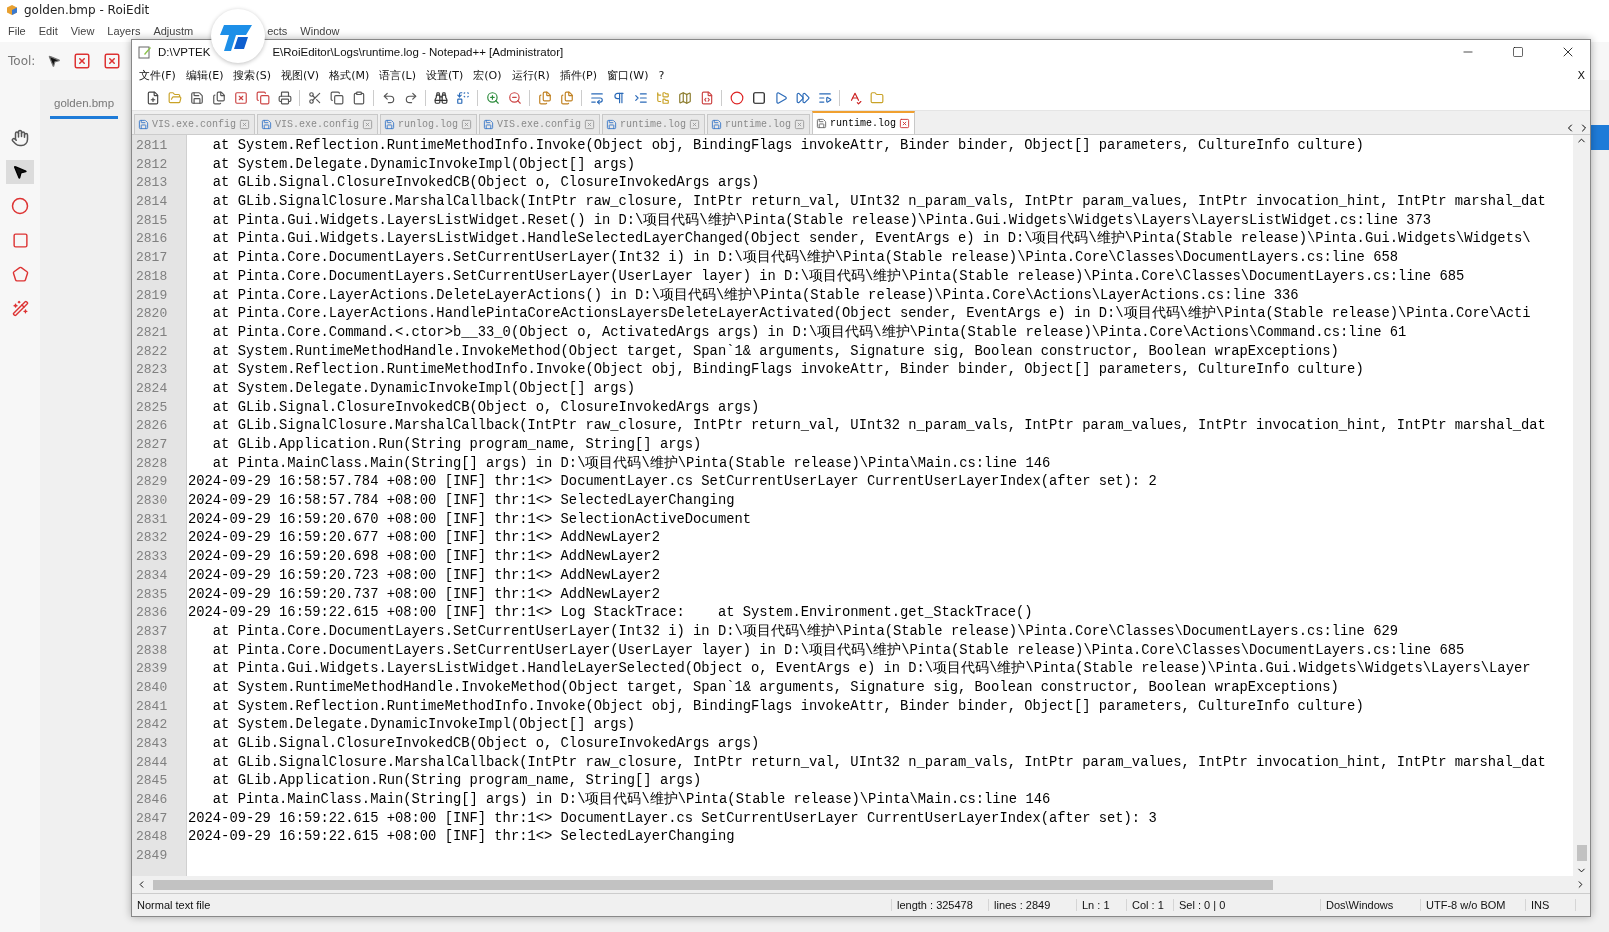 Image resolution: width=1609 pixels, height=932 pixels. Describe the element at coordinates (627, 75) in the screenshot. I see `menu-item: 窗口(W)` at that location.